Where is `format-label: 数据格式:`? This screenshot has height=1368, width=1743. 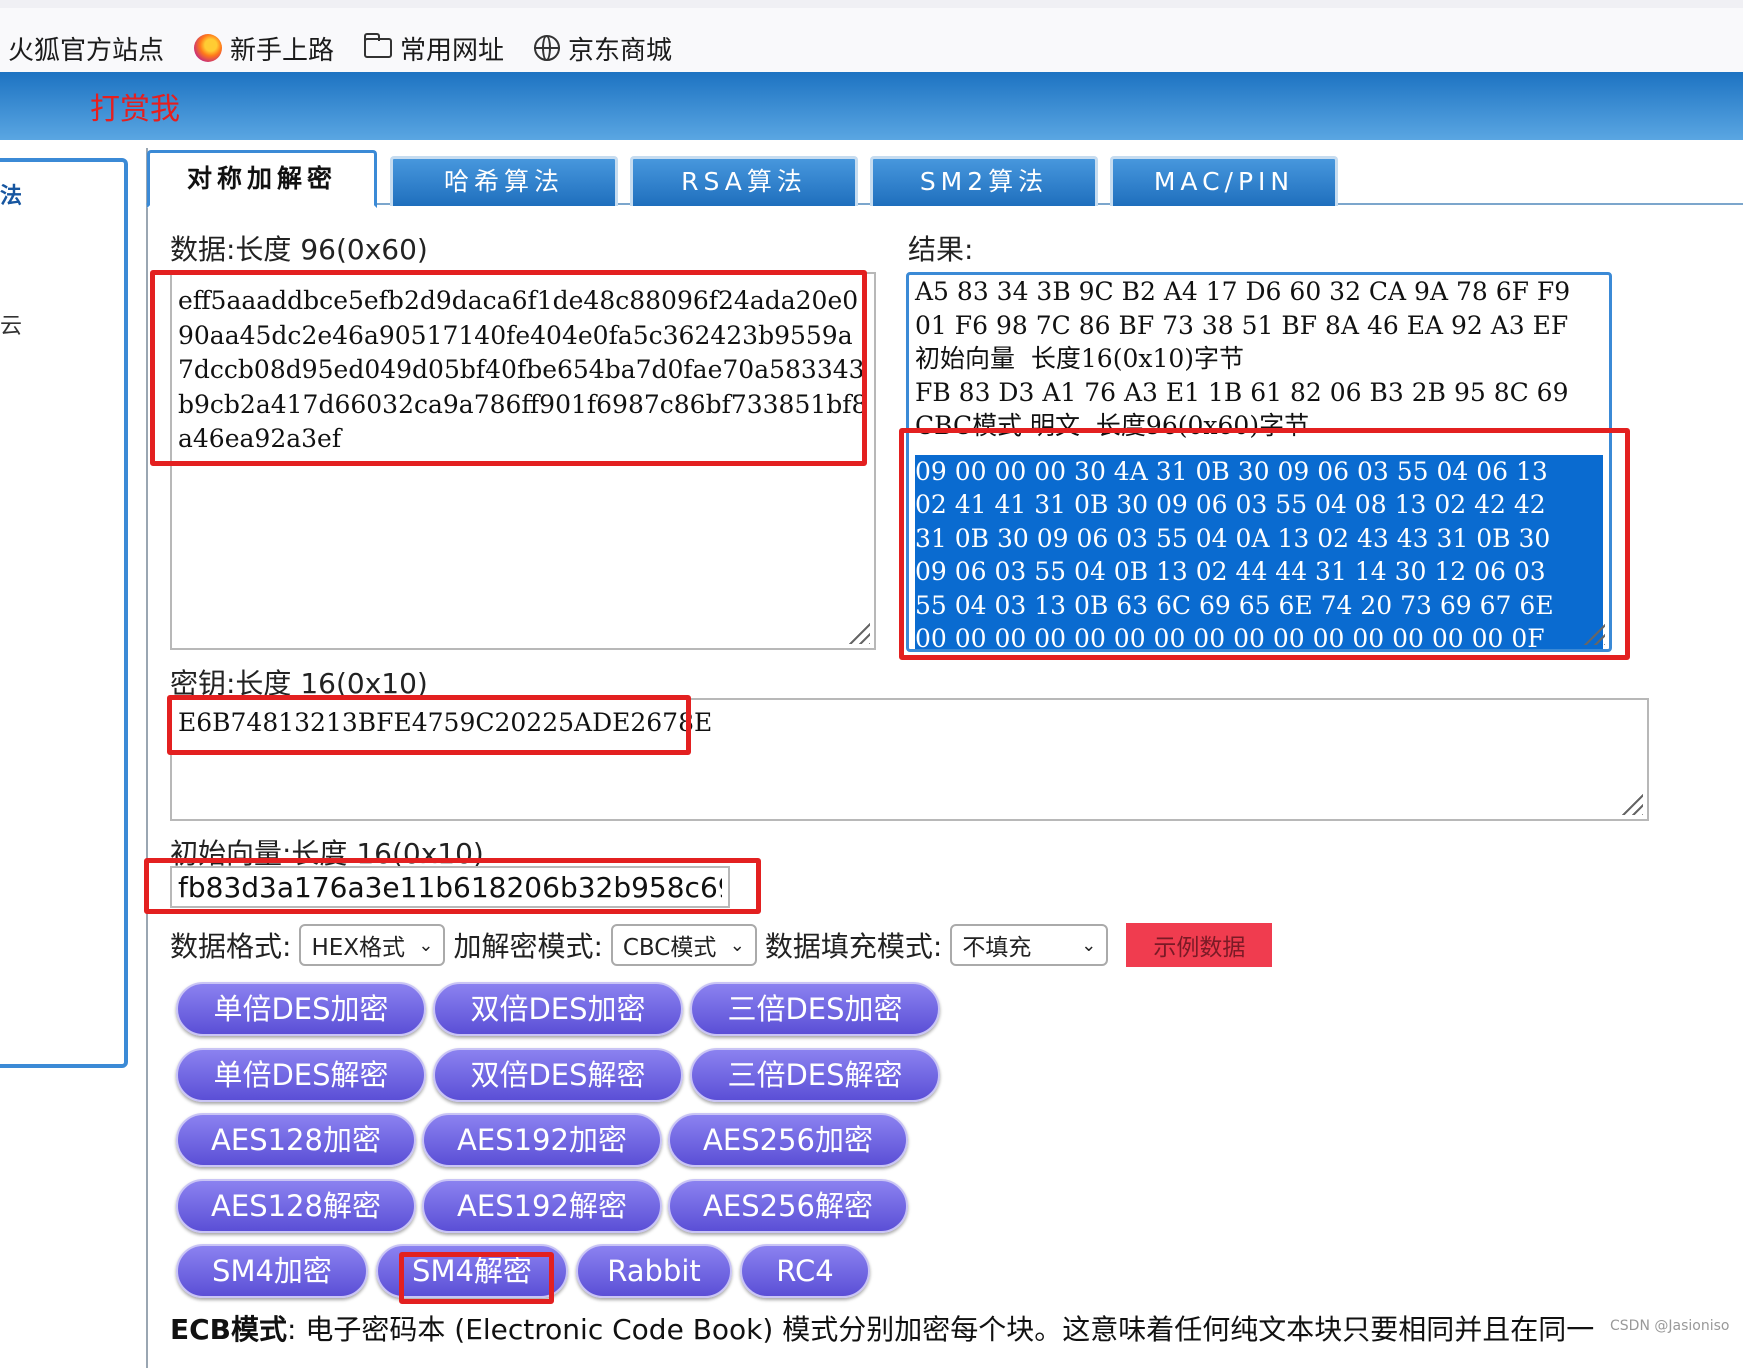
format-label: 数据格式: is located at coordinates (231, 946).